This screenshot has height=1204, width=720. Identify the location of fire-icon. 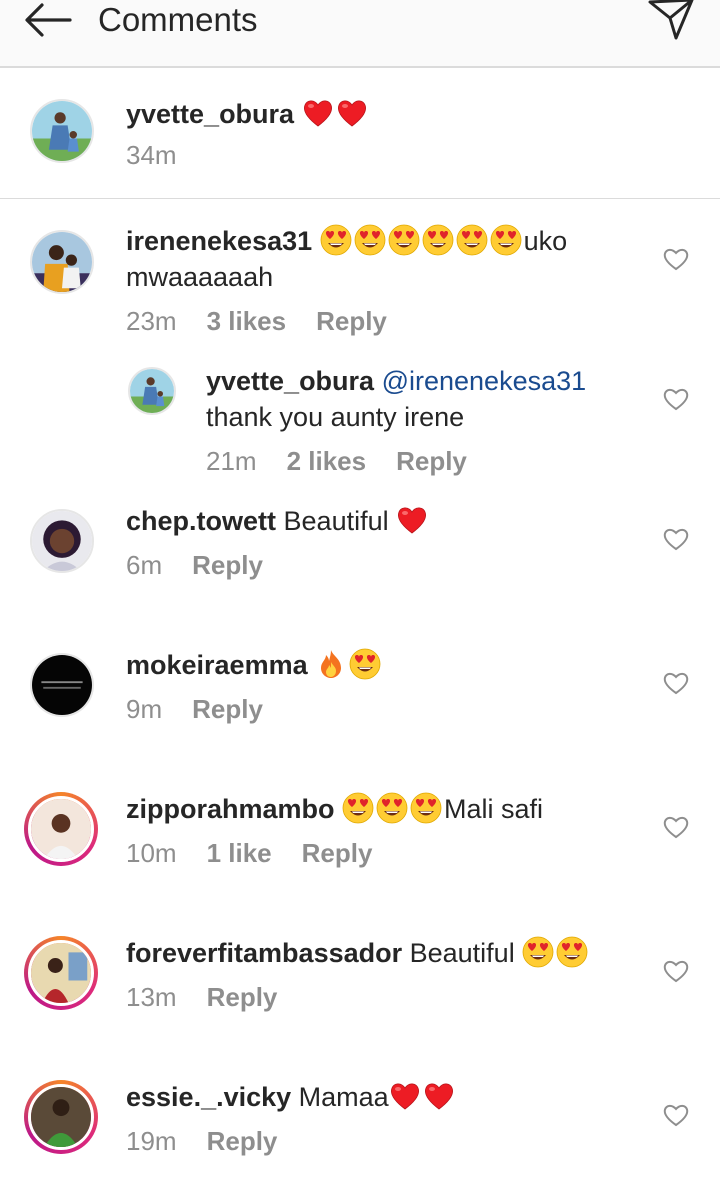
(331, 664).